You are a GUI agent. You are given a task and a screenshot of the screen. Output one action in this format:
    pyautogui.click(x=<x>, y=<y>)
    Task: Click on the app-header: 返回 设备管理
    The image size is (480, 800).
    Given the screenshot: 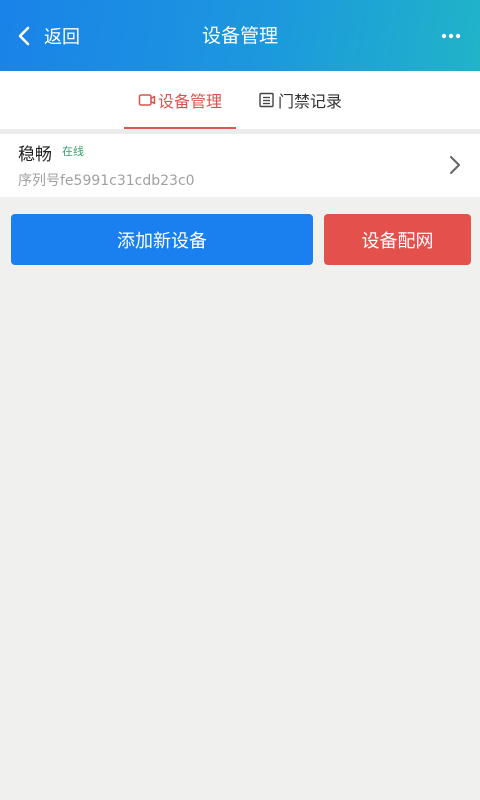 What is the action you would take?
    pyautogui.click(x=240, y=35)
    